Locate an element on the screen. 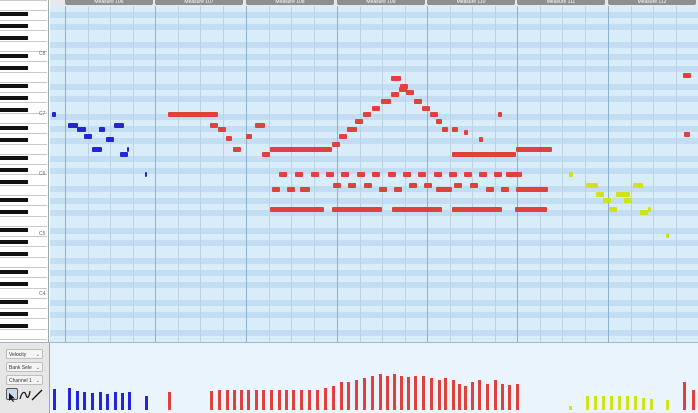 This screenshot has width=698, height=413. measure-label: Measure 107 is located at coordinates (199, 2).